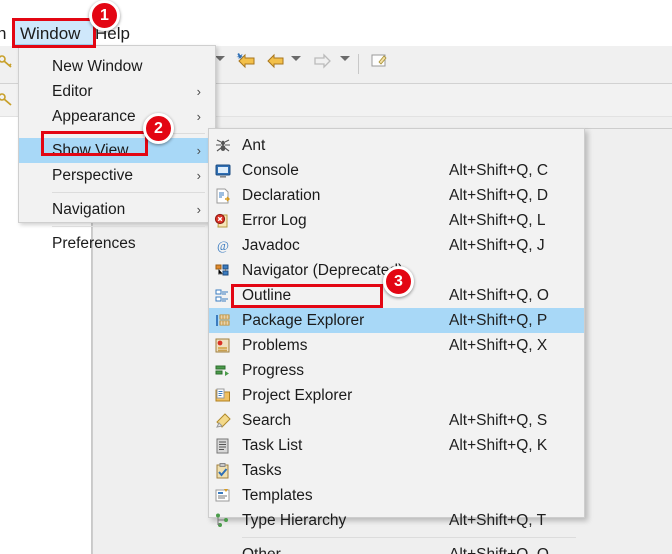  I want to click on annotation-box-package-explorer, so click(307, 296).